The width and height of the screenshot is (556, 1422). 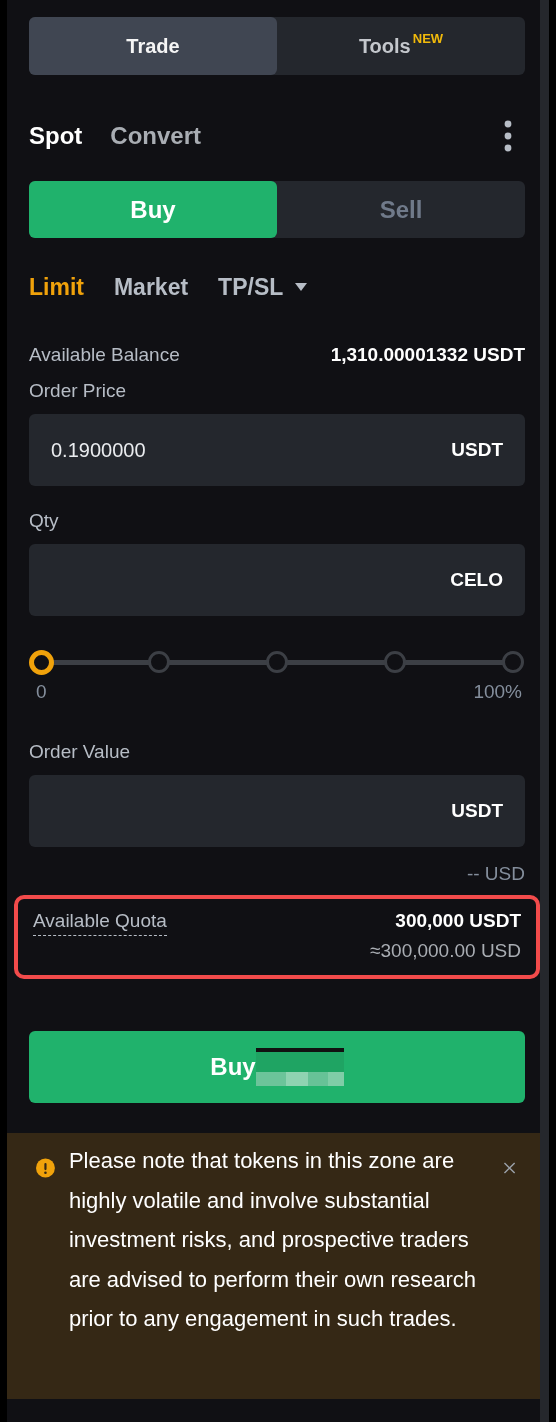 I want to click on input-field: 0.1900000 USDT, so click(x=277, y=450).